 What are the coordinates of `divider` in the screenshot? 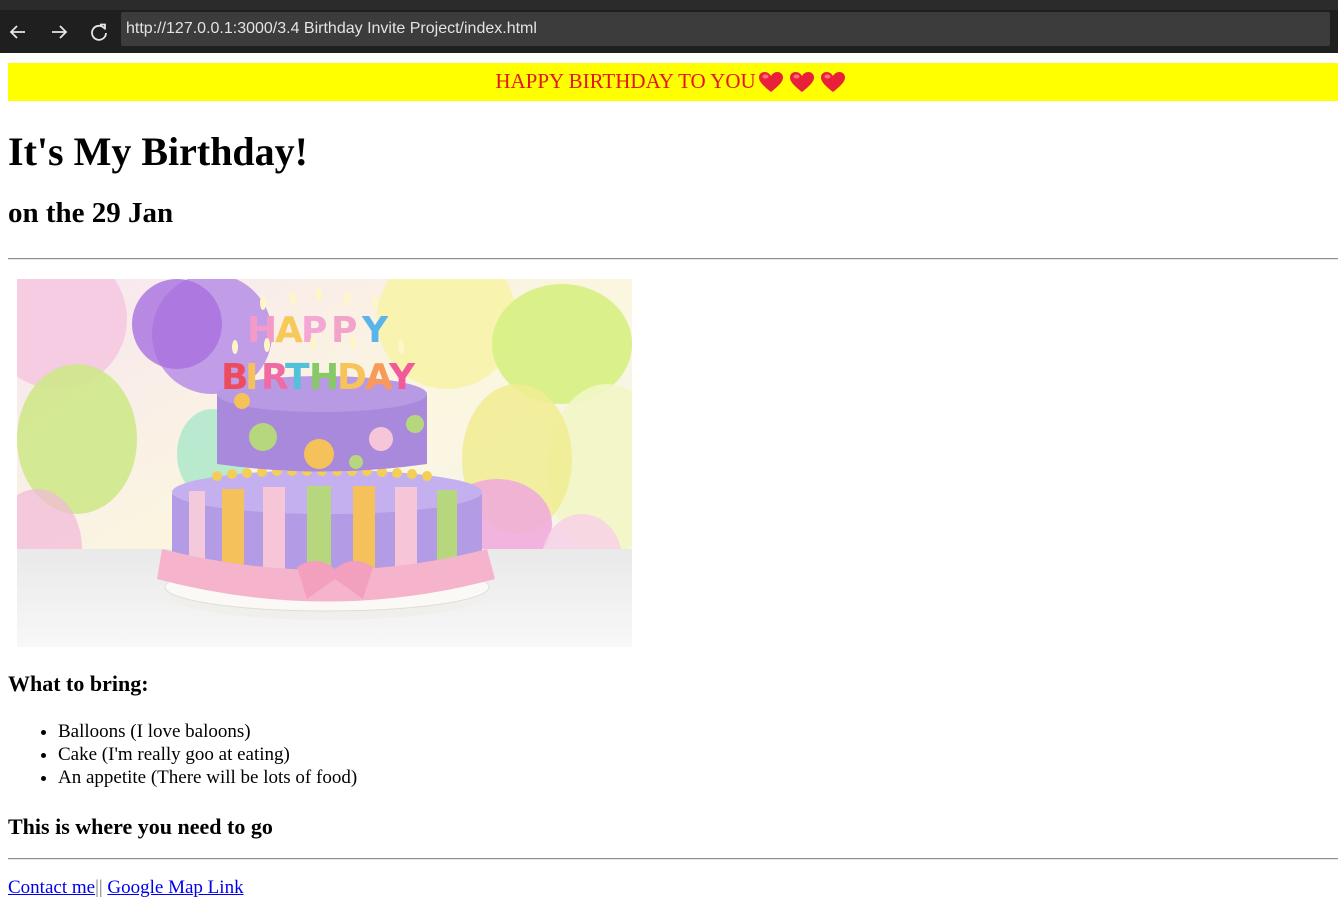 It's located at (673, 259).